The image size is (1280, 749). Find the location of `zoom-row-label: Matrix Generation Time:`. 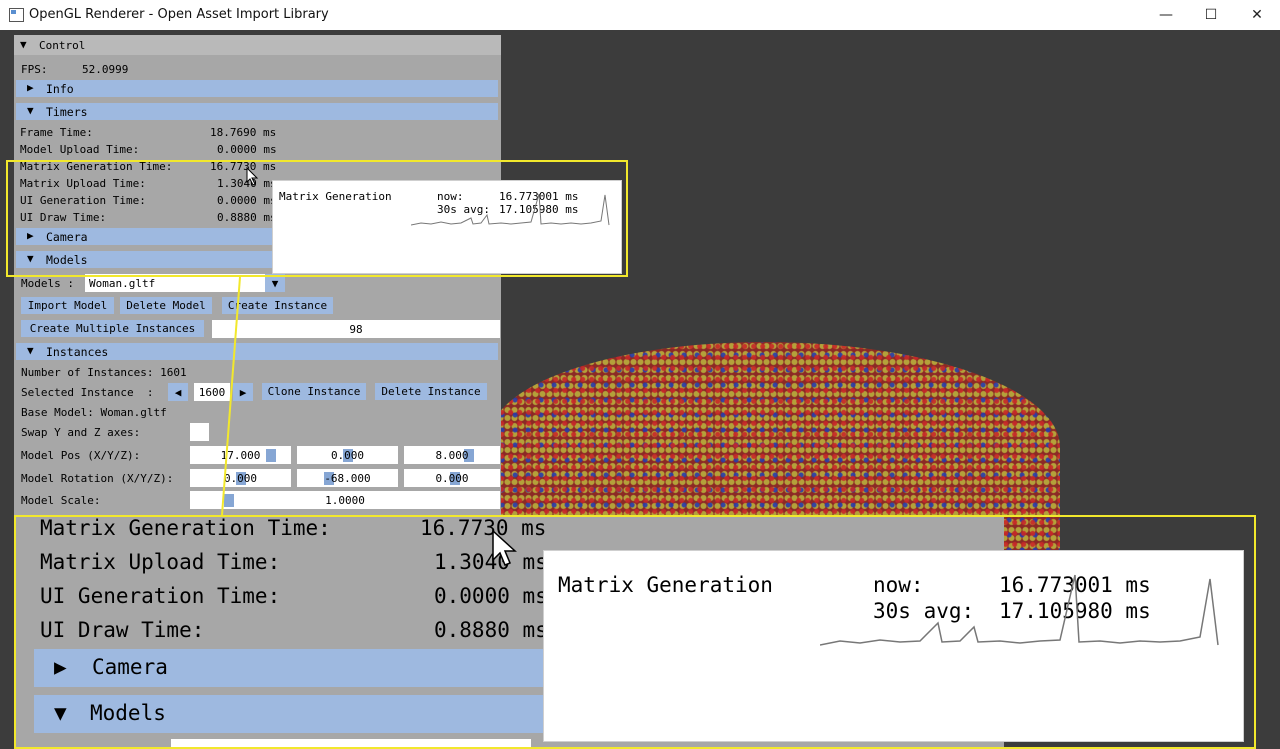

zoom-row-label: Matrix Generation Time: is located at coordinates (185, 528).